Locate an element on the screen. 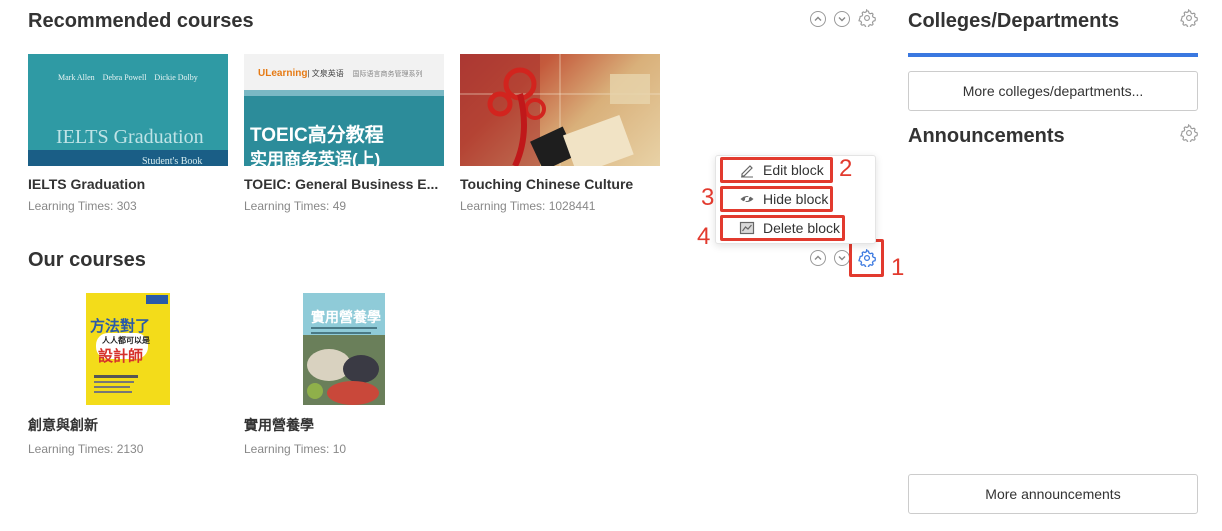 The height and width of the screenshot is (531, 1222). delete-block-menu-item: Delete block is located at coordinates (782, 228).